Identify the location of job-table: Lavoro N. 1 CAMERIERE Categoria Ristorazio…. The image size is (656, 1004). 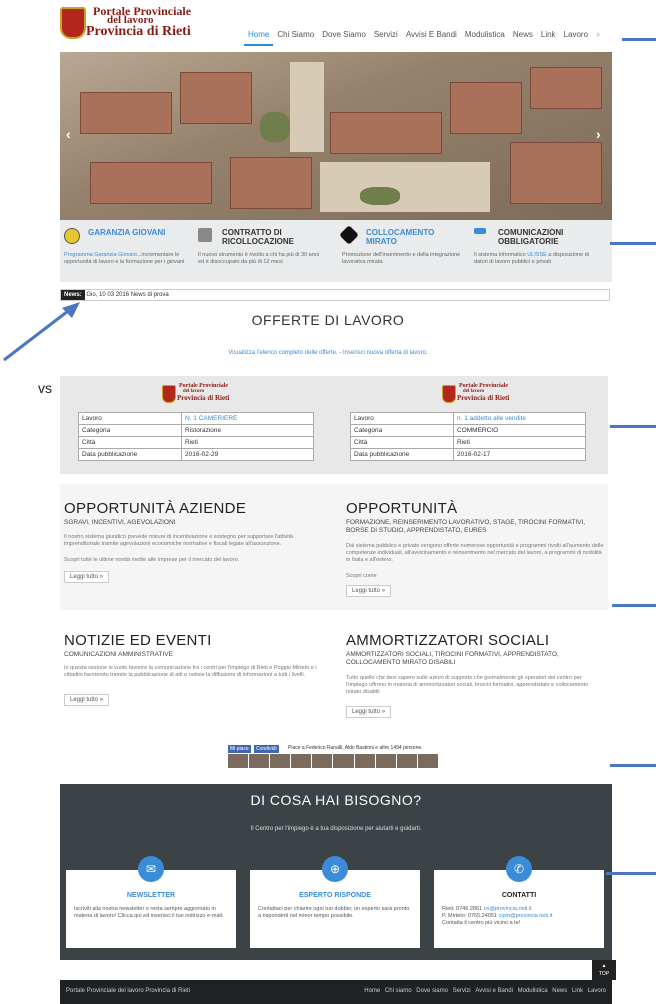
(196, 436).